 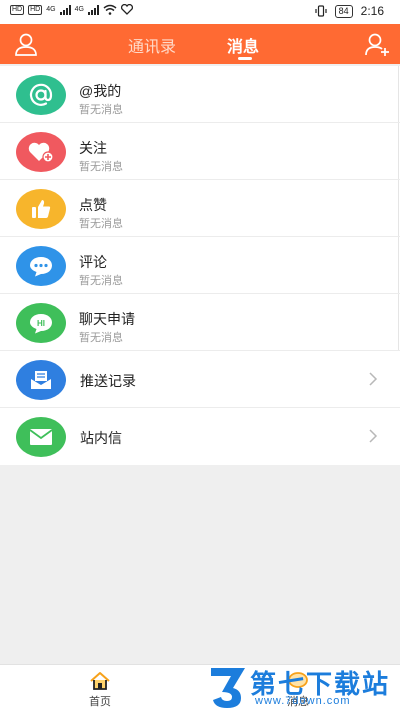 I want to click on envelope-icon, so click(x=41, y=437).